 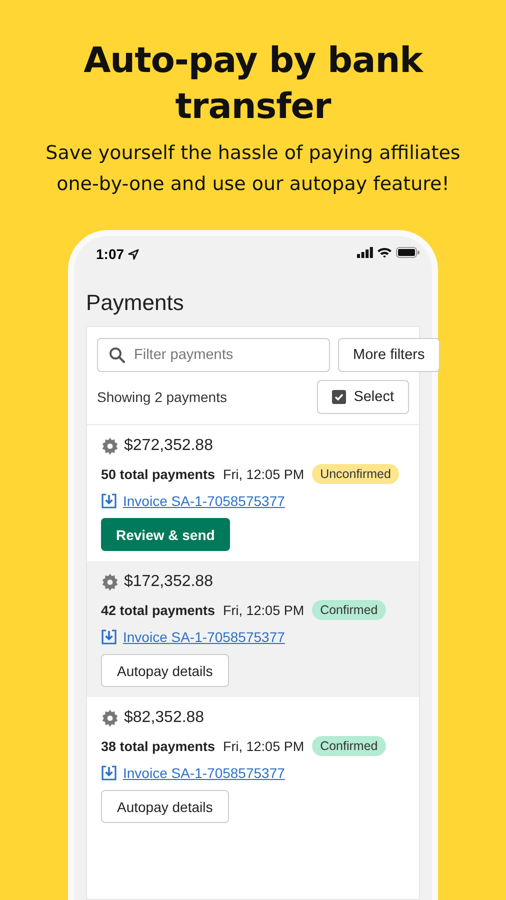 What do you see at coordinates (158, 474) in the screenshot?
I see `payment-total: 50 total payments` at bounding box center [158, 474].